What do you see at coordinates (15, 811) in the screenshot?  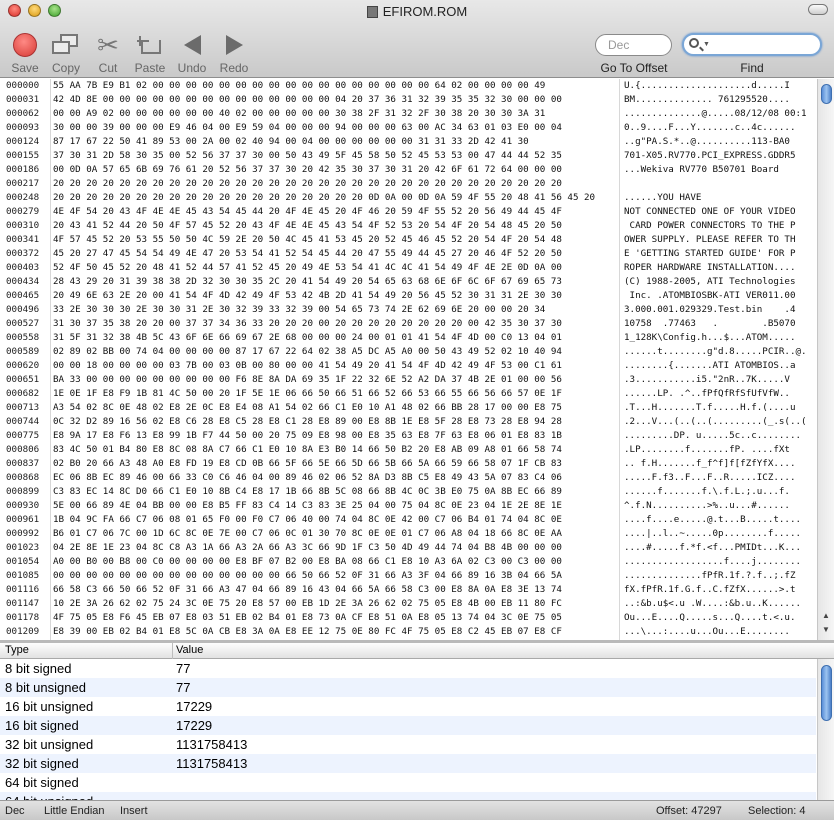 I see `number-mode: Dec` at bounding box center [15, 811].